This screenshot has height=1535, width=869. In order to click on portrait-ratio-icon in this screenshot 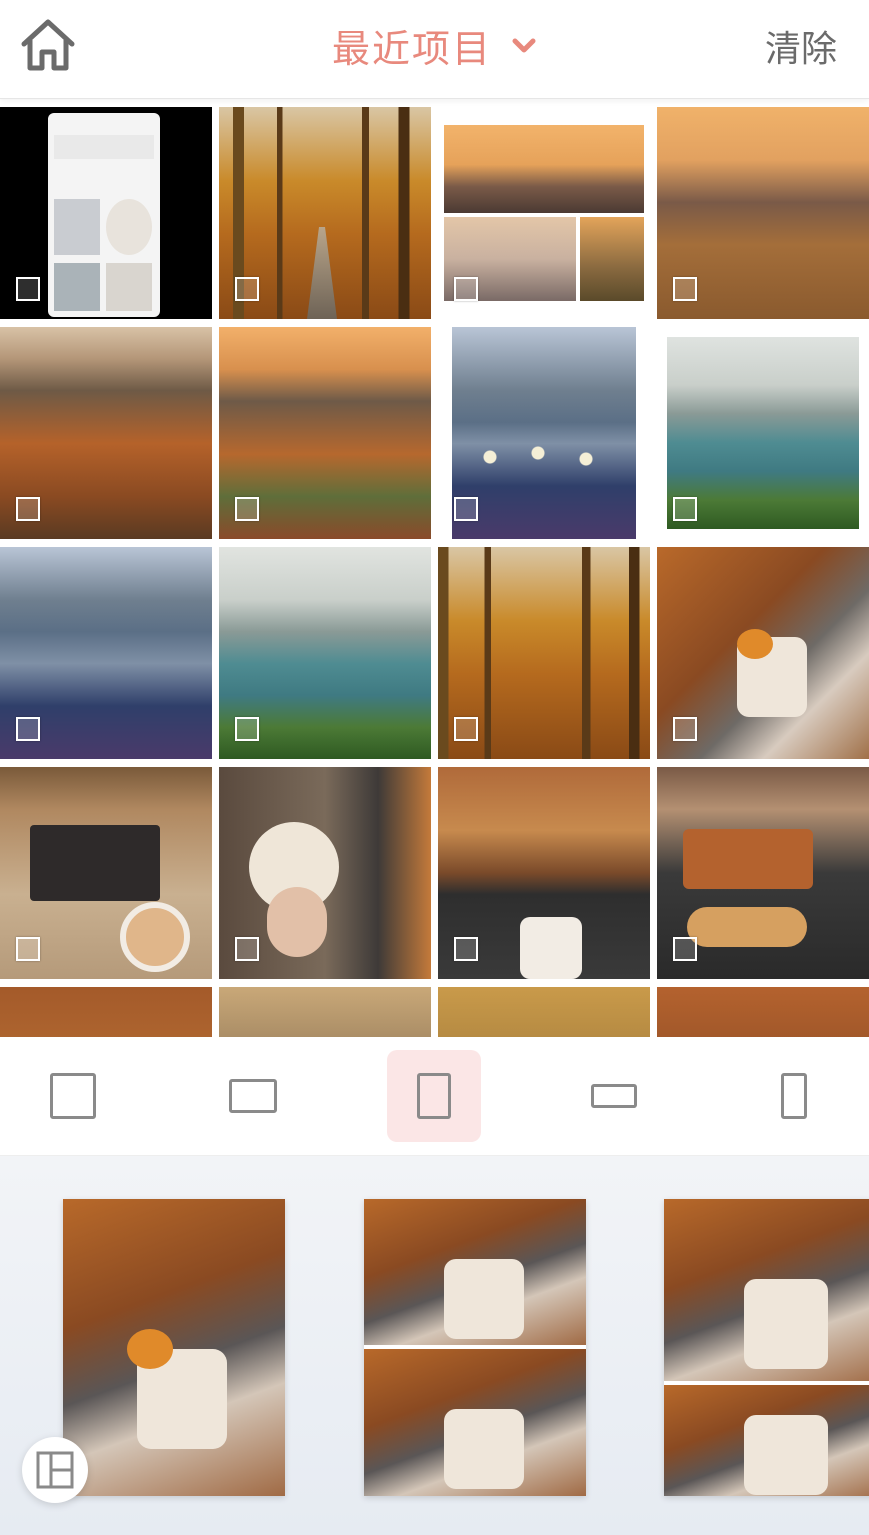, I will do `click(434, 1096)`.